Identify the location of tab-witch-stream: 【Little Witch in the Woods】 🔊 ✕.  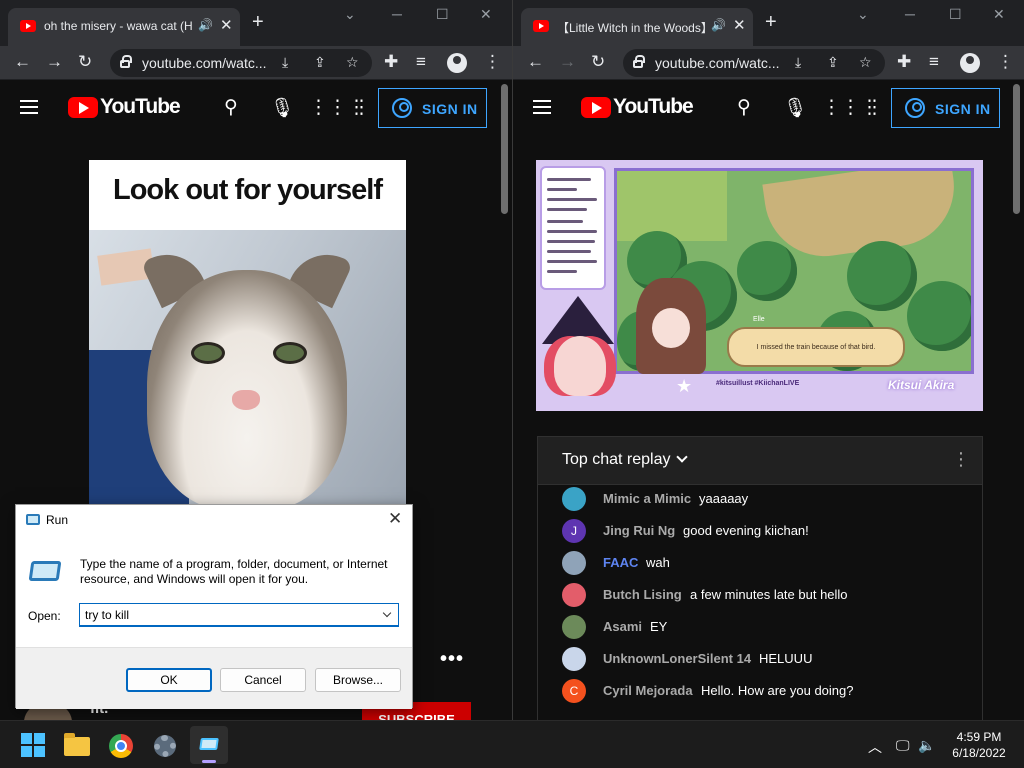
(637, 27).